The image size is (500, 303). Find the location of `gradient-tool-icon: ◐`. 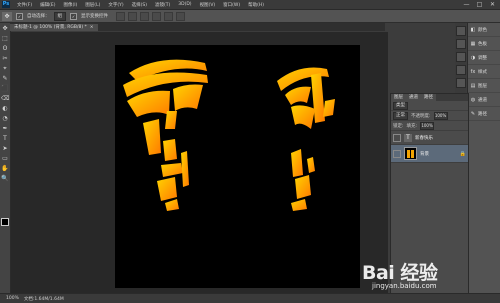

gradient-tool-icon: ◐ is located at coordinates (5, 109).